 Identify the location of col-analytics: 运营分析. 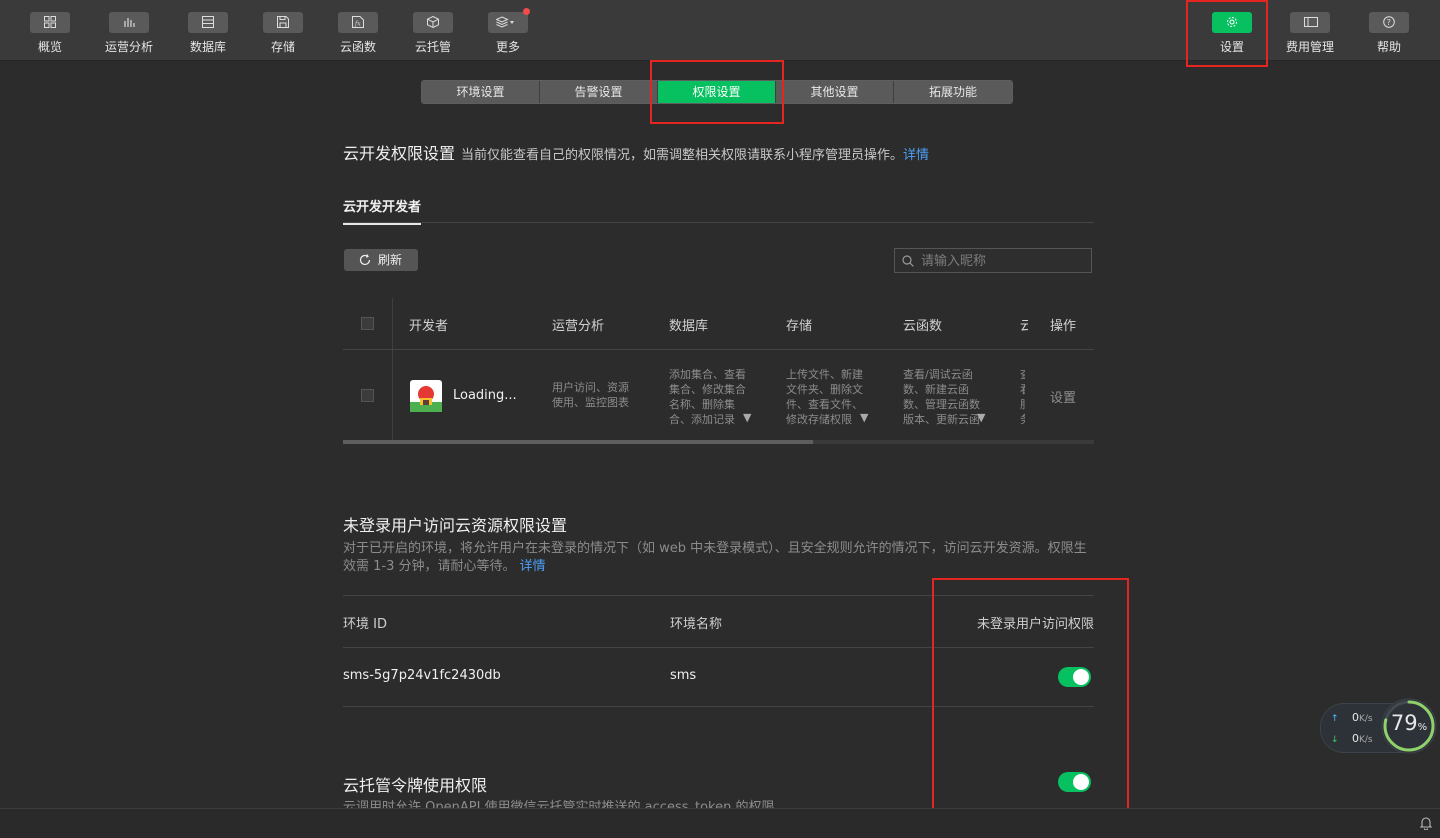
(578, 326).